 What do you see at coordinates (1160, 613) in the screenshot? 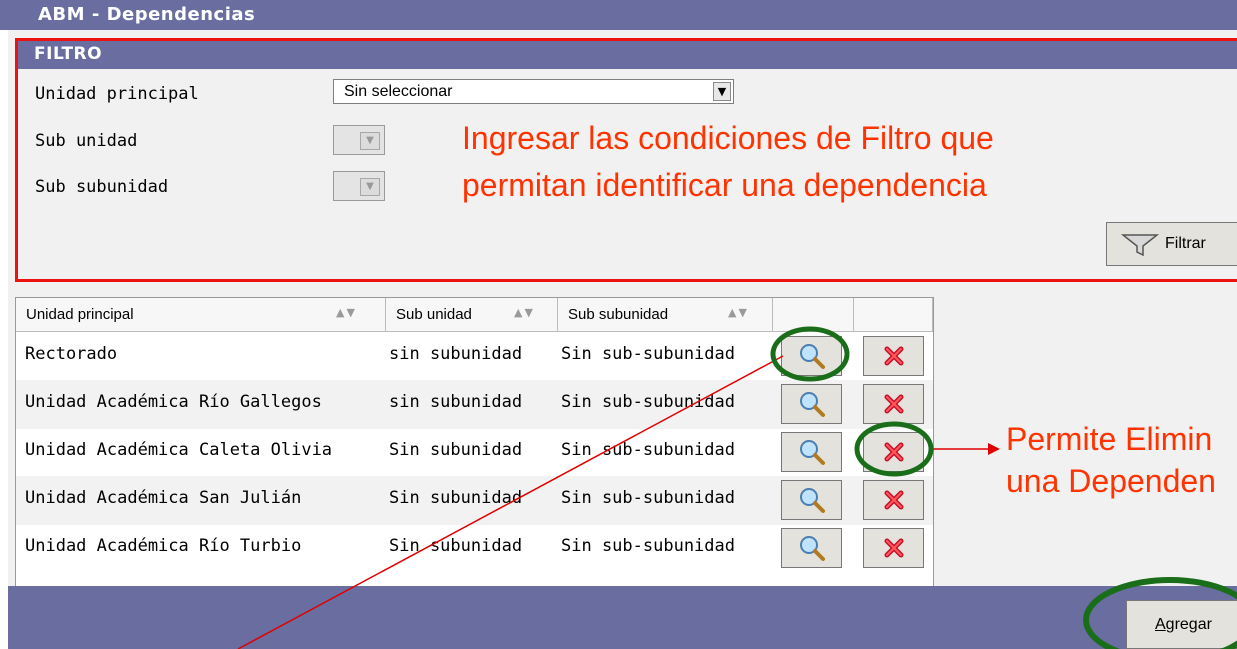
I see `highlight-circle-add` at bounding box center [1160, 613].